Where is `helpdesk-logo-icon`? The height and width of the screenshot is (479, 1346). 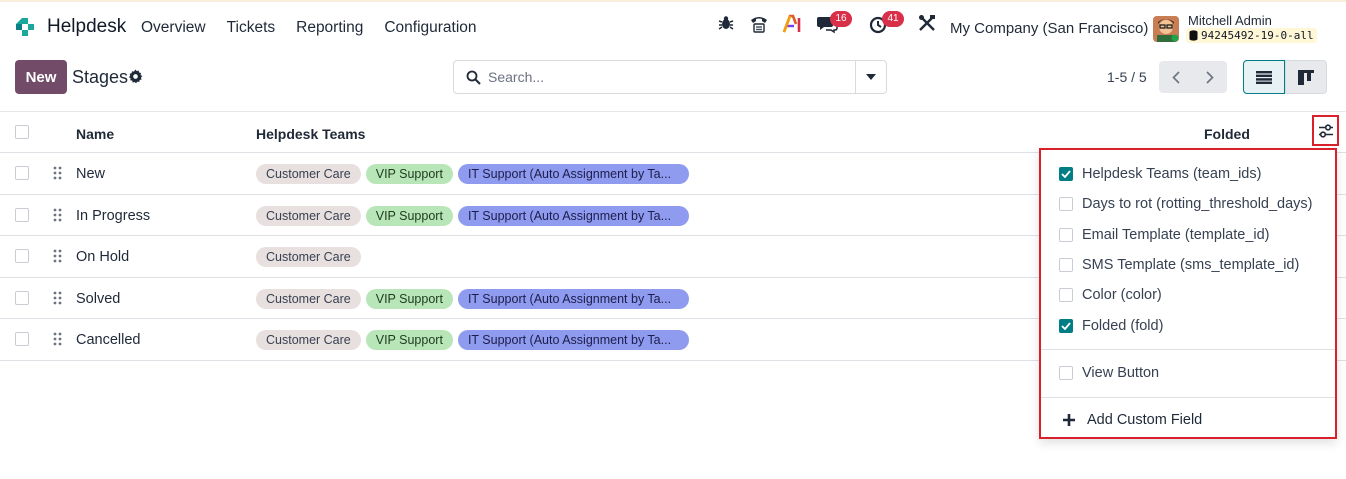 helpdesk-logo-icon is located at coordinates (25, 27).